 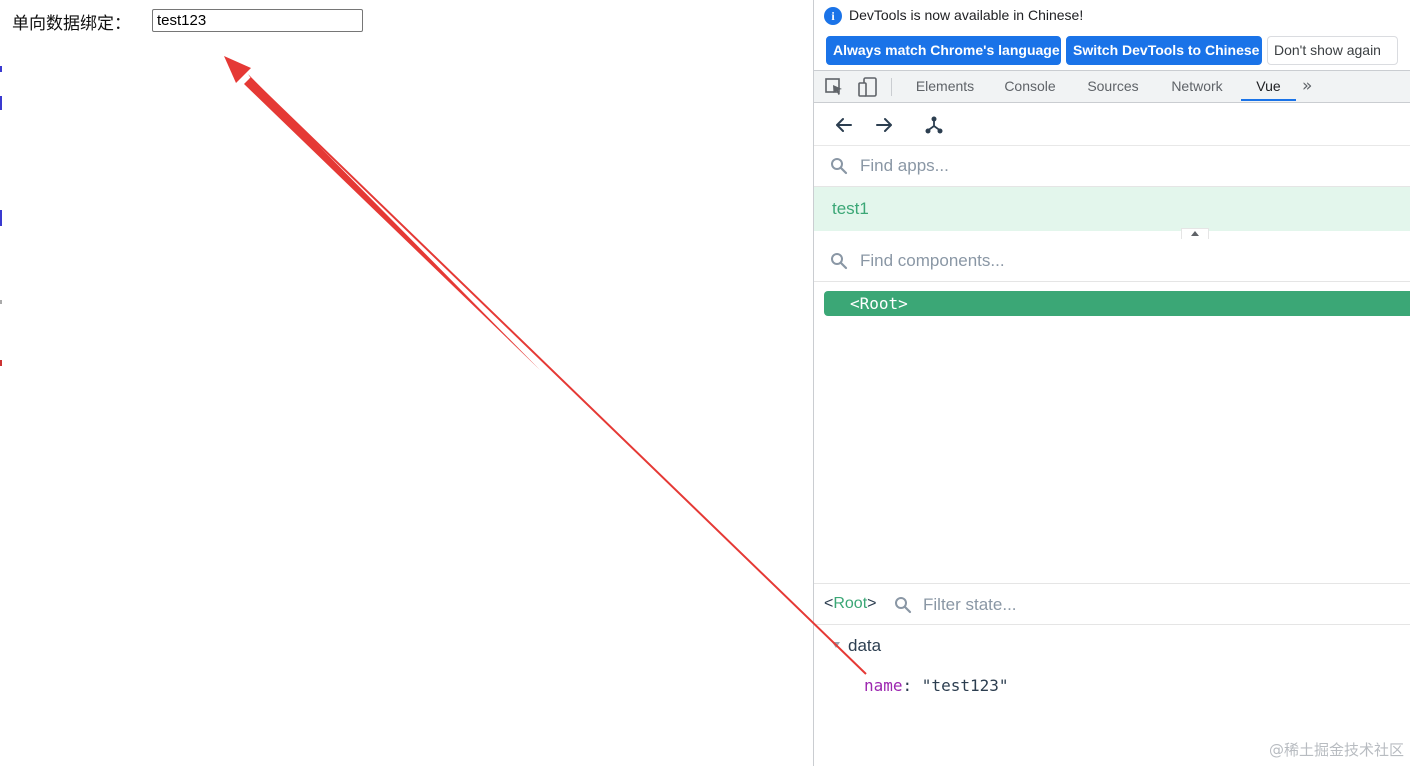 I want to click on selected-component-label: <Root>, so click(x=850, y=604).